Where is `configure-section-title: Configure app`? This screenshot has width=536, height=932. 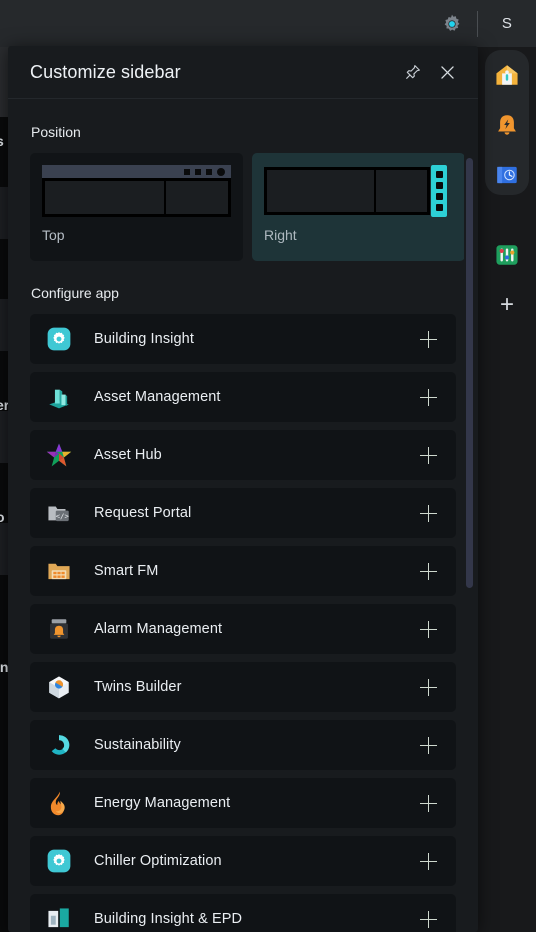
configure-section-title: Configure app is located at coordinates (75, 293).